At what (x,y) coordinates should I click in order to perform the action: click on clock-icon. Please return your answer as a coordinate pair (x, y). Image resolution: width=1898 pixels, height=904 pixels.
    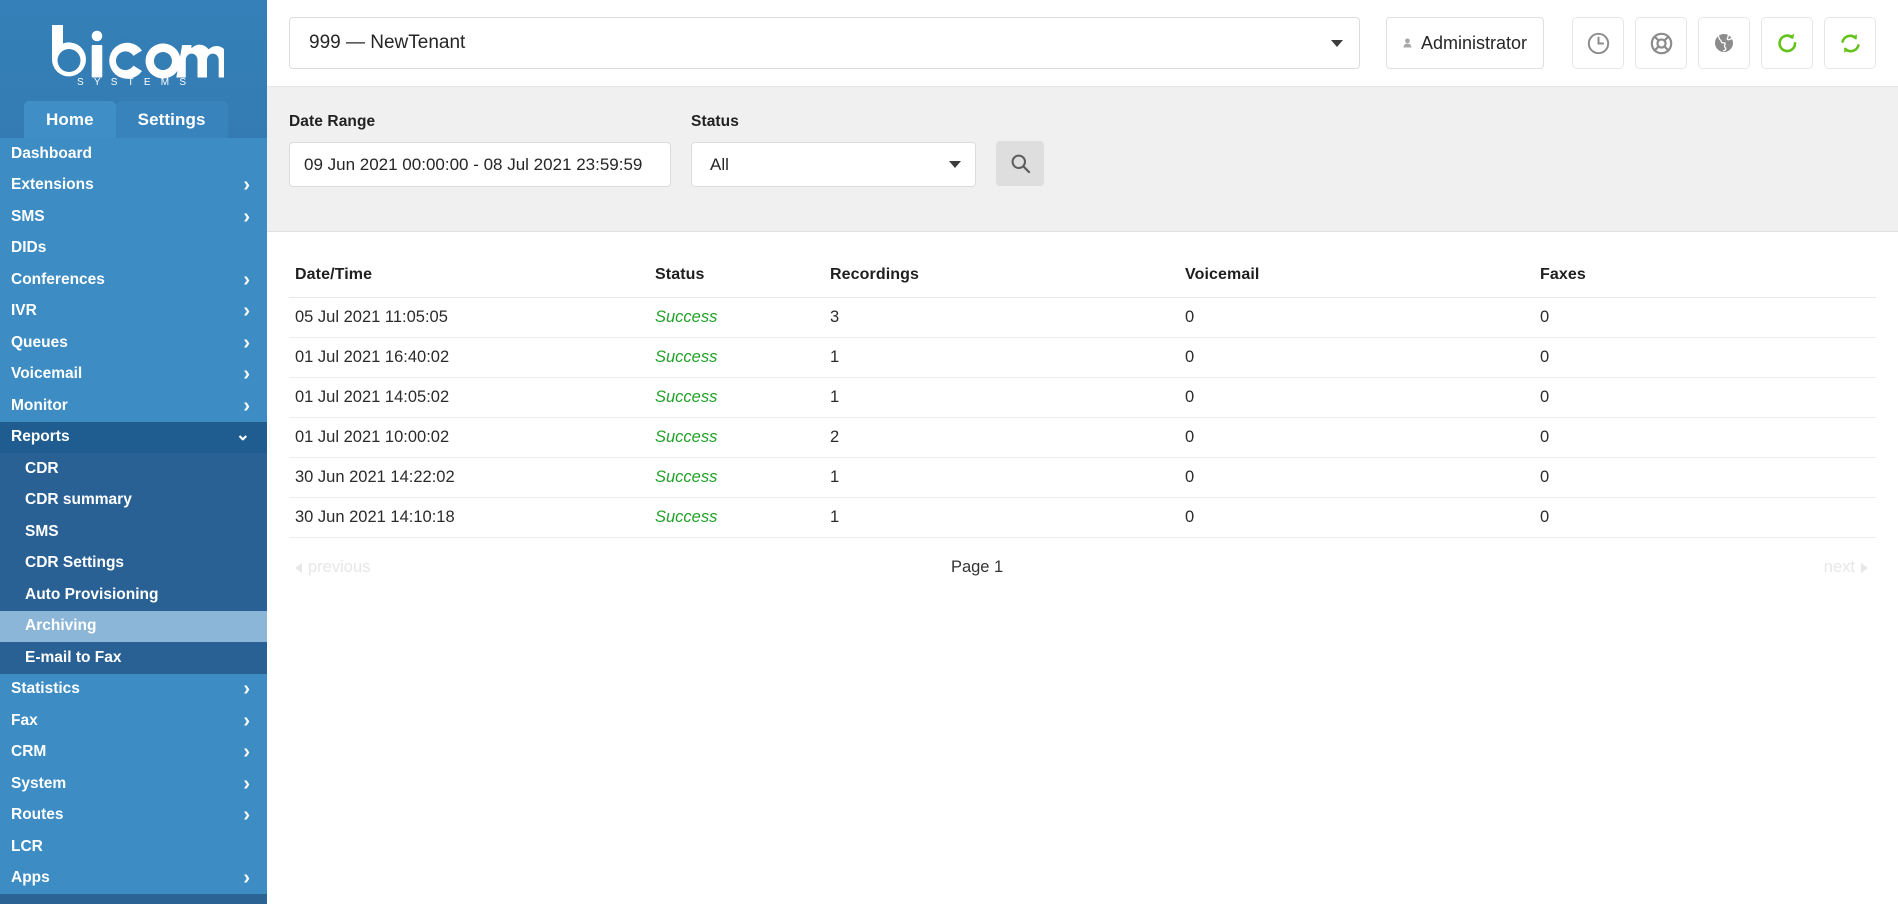
    Looking at the image, I should click on (1598, 43).